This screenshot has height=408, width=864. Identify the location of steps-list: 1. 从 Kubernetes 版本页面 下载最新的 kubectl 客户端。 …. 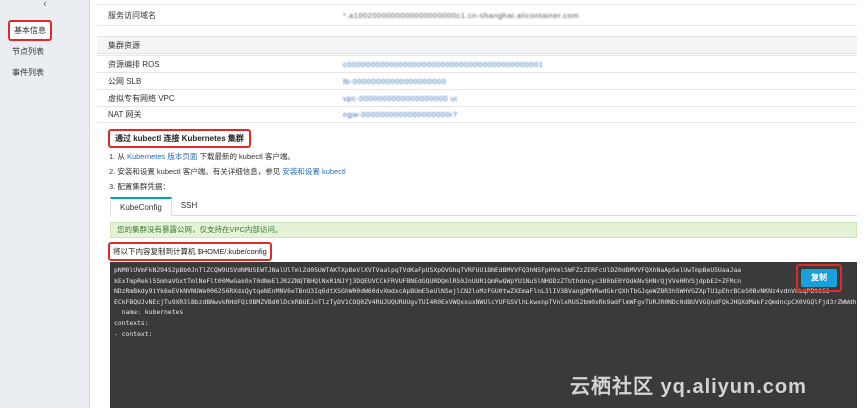
(227, 172).